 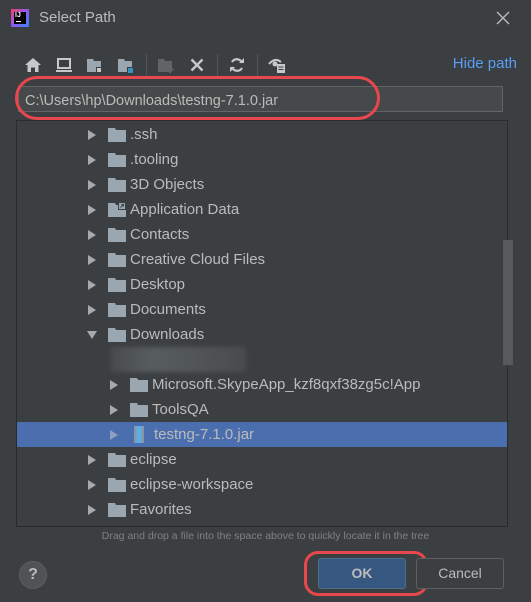 I want to click on tree-row: Documents, so click(x=262, y=309).